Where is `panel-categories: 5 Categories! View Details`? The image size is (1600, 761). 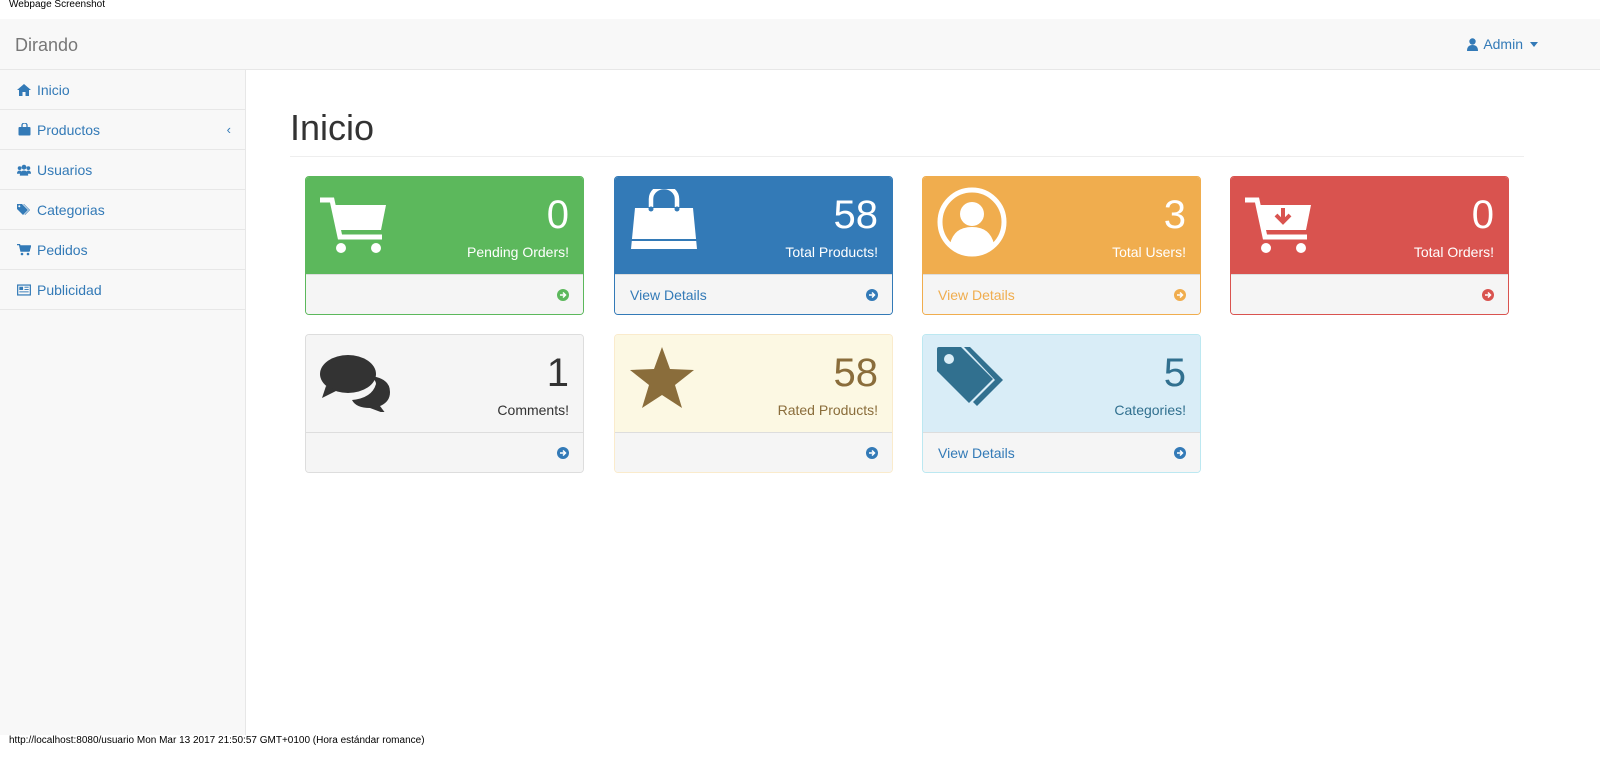 panel-categories: 5 Categories! View Details is located at coordinates (1061, 403).